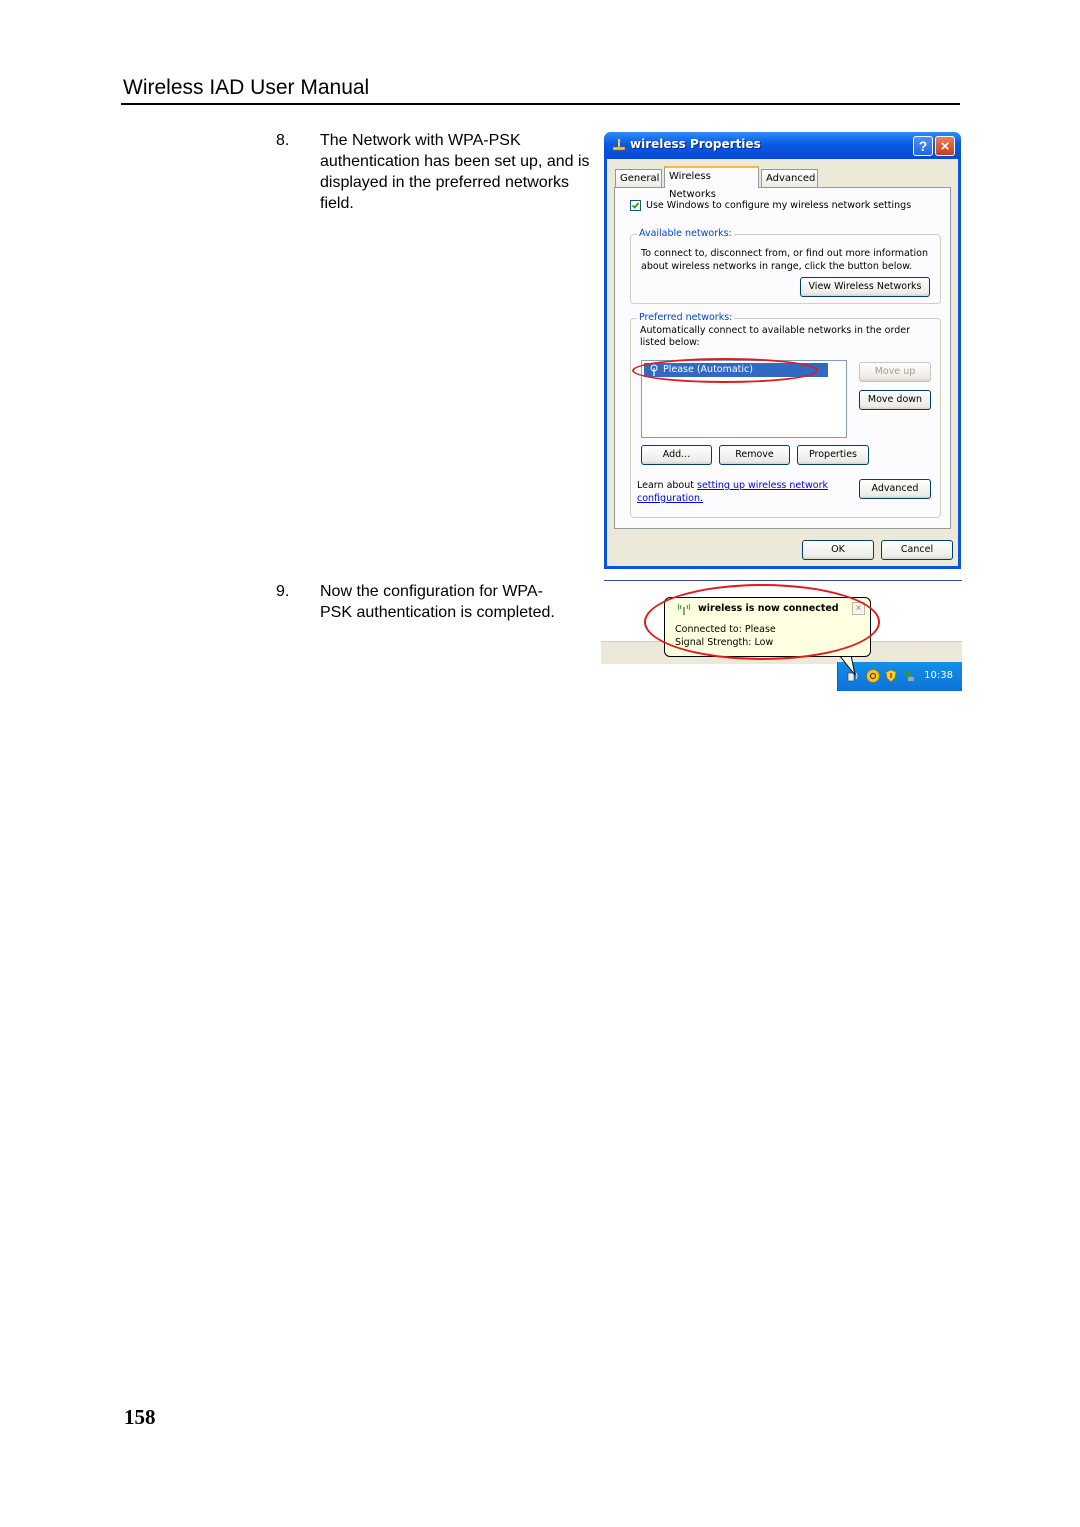 The width and height of the screenshot is (1080, 1527). I want to click on move-up-button: Move up, so click(895, 372).